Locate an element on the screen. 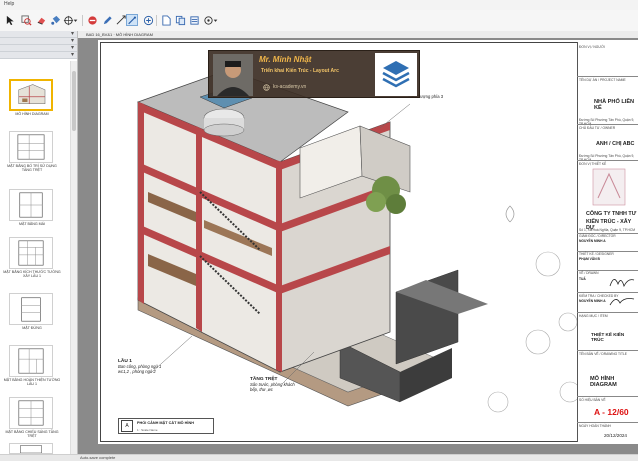 This screenshot has width=638, height=461. signature-checked is located at coordinates (622, 302).